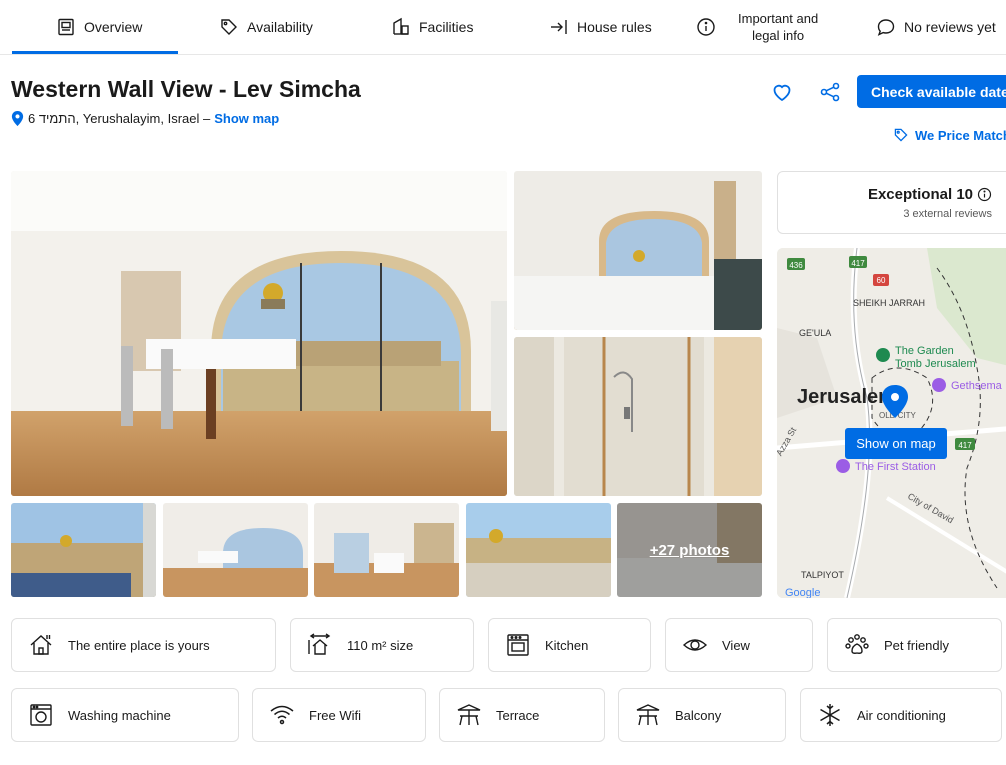  What do you see at coordinates (965, 445) in the screenshot?
I see `road-417b-label: 417` at bounding box center [965, 445].